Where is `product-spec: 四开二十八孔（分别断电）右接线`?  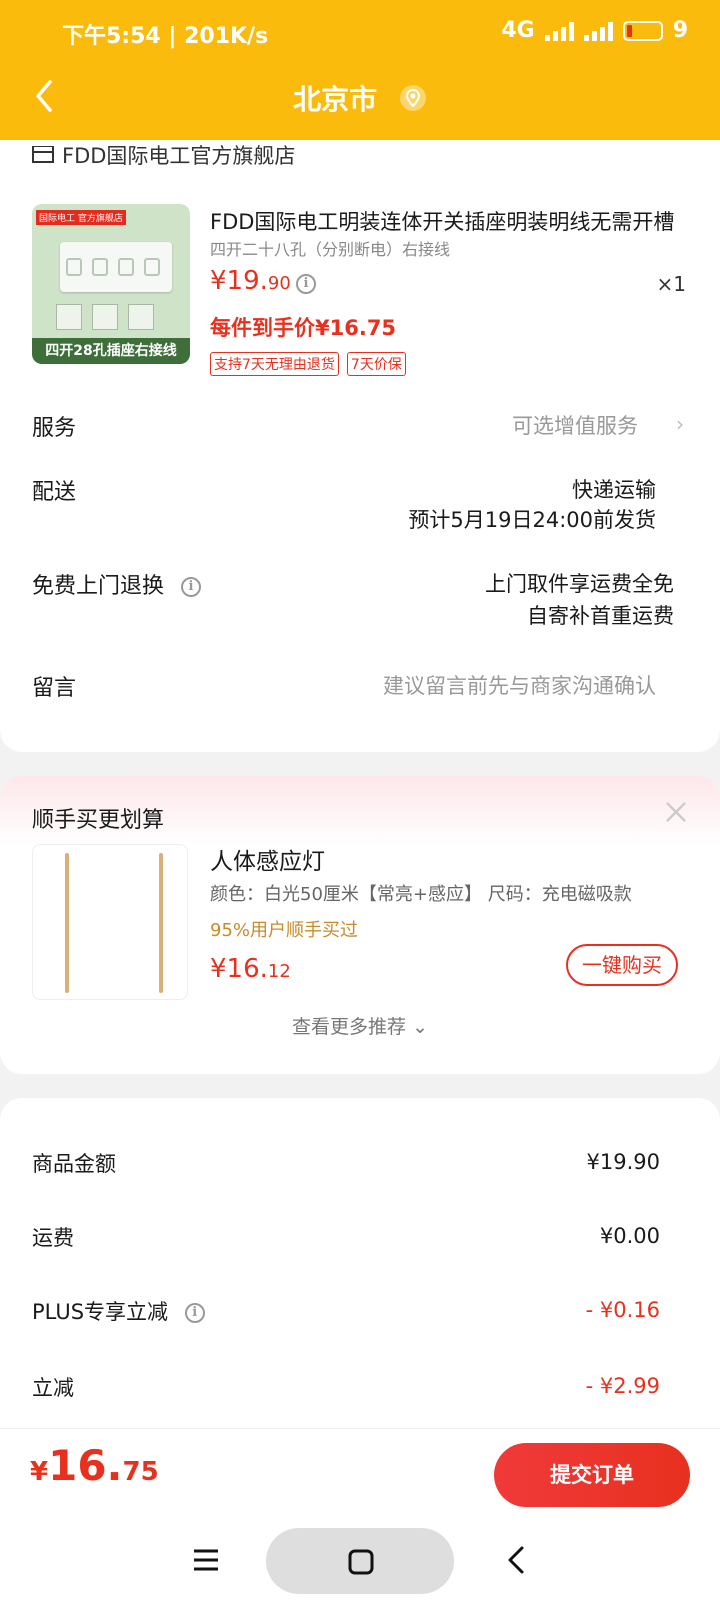
product-spec: 四开二十八孔（分别断电）右接线 is located at coordinates (330, 249).